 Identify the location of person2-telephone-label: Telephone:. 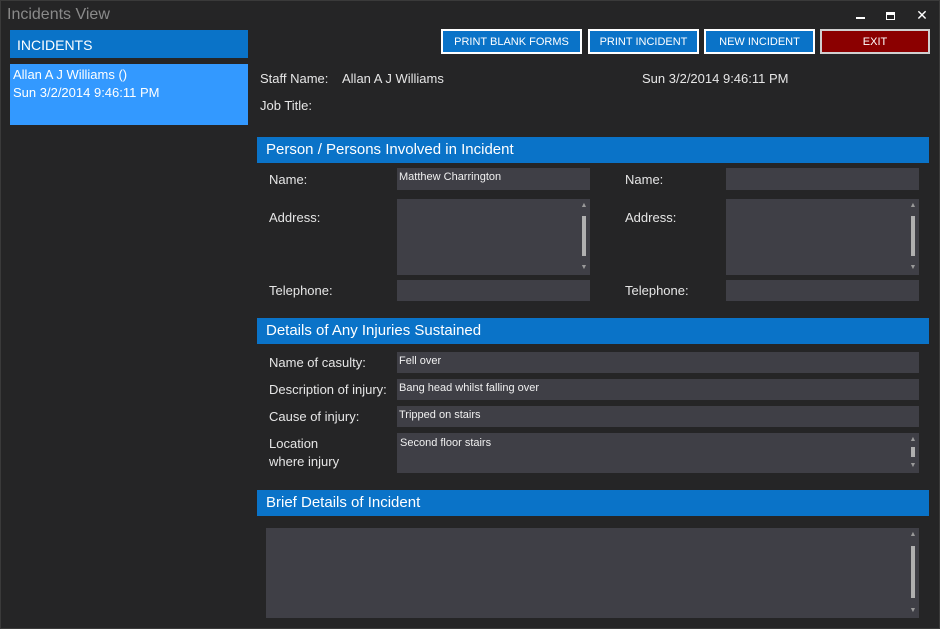
(657, 290).